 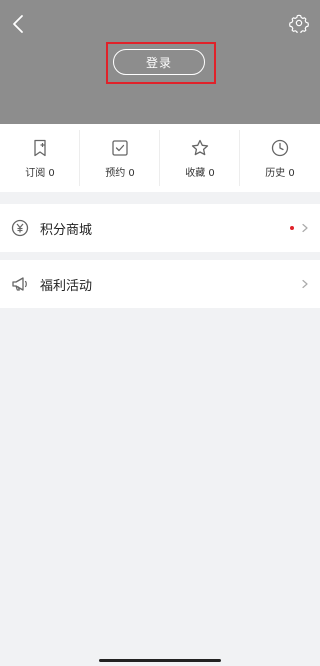 What do you see at coordinates (40, 147) in the screenshot?
I see `bookmark-icon` at bounding box center [40, 147].